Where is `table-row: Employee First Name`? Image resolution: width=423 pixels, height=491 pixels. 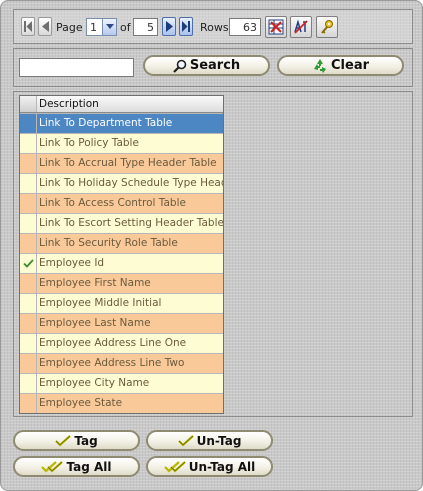 table-row: Employee First Name is located at coordinates (121, 283).